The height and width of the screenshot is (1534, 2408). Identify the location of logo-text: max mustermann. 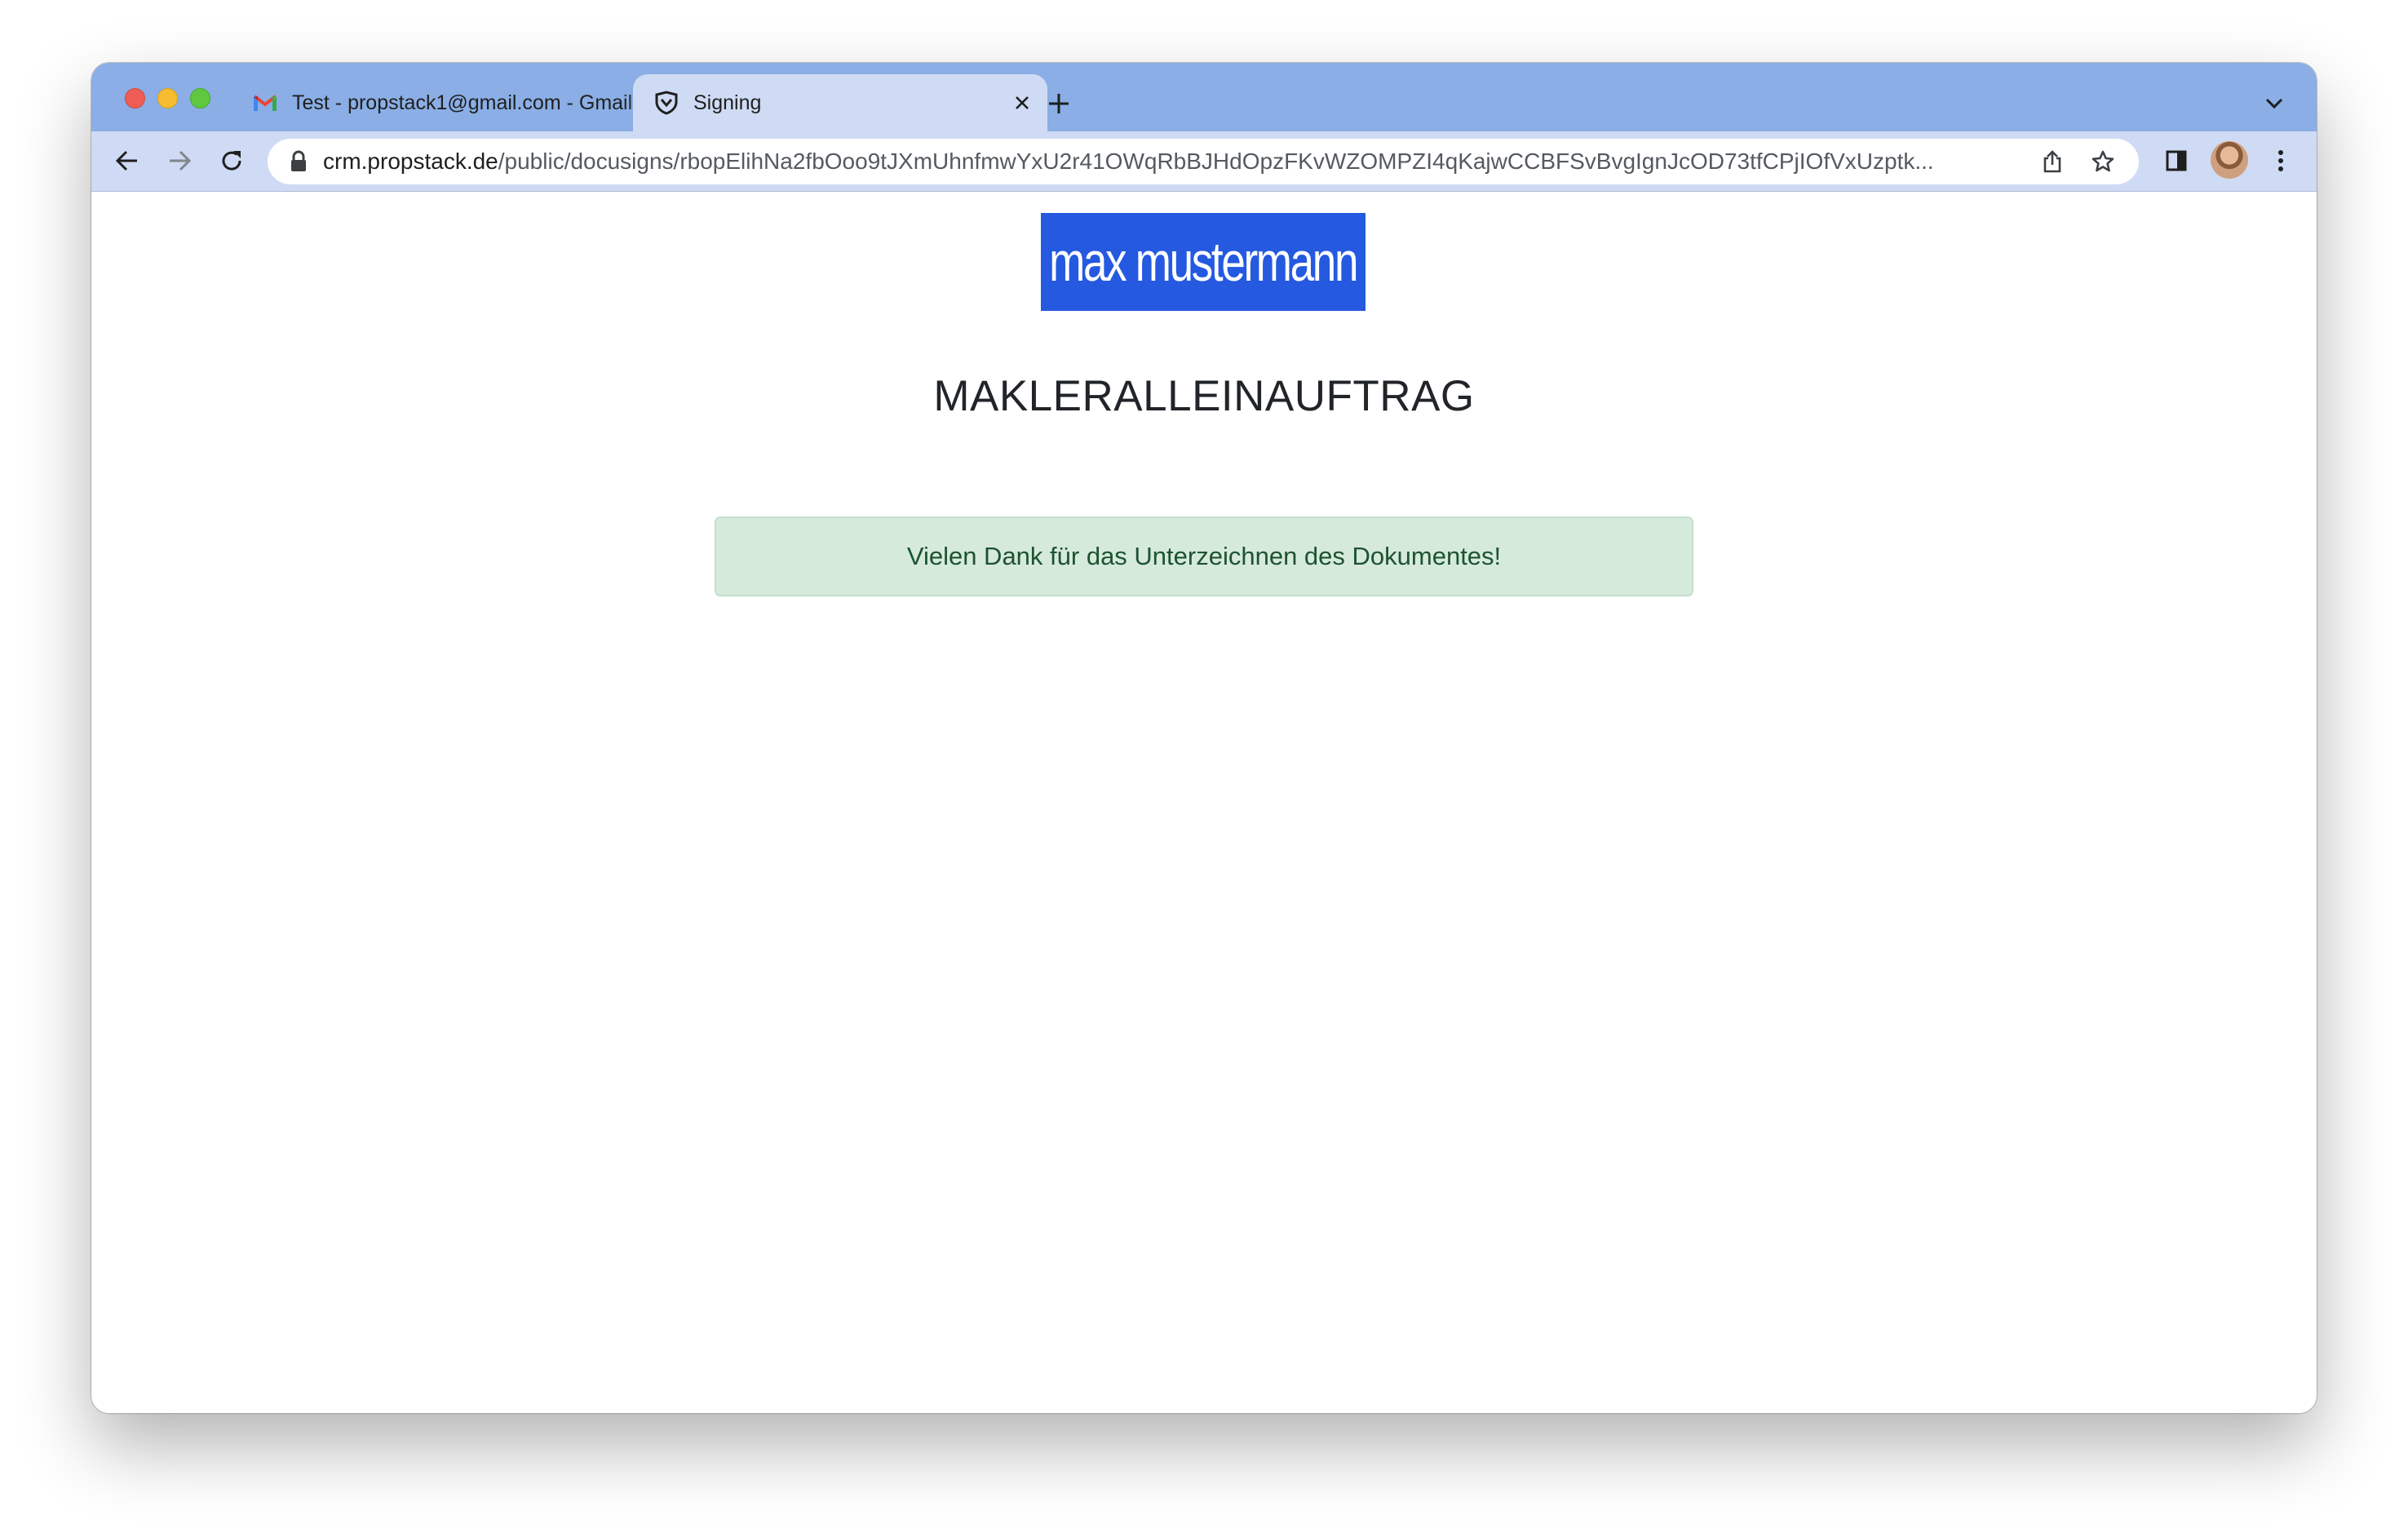
(1204, 262).